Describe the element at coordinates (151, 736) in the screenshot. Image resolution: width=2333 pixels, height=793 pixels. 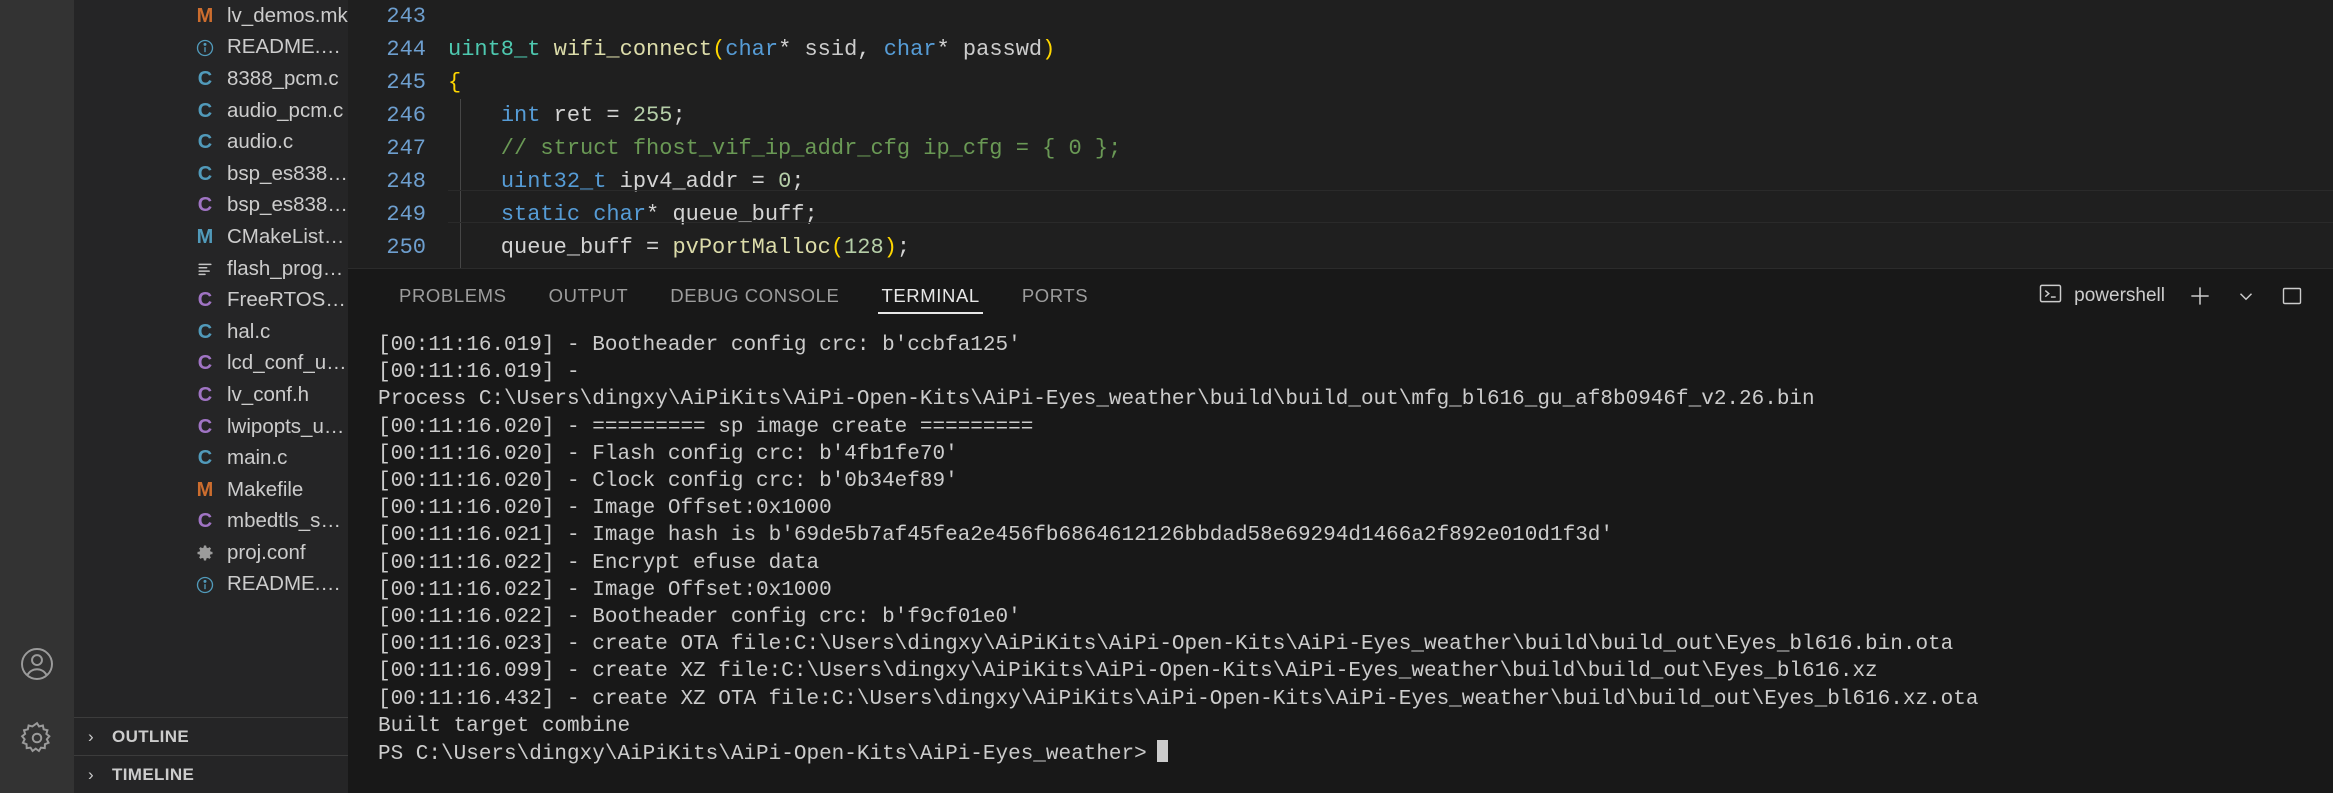
I see `outline-section-label: OUTLINE` at that location.